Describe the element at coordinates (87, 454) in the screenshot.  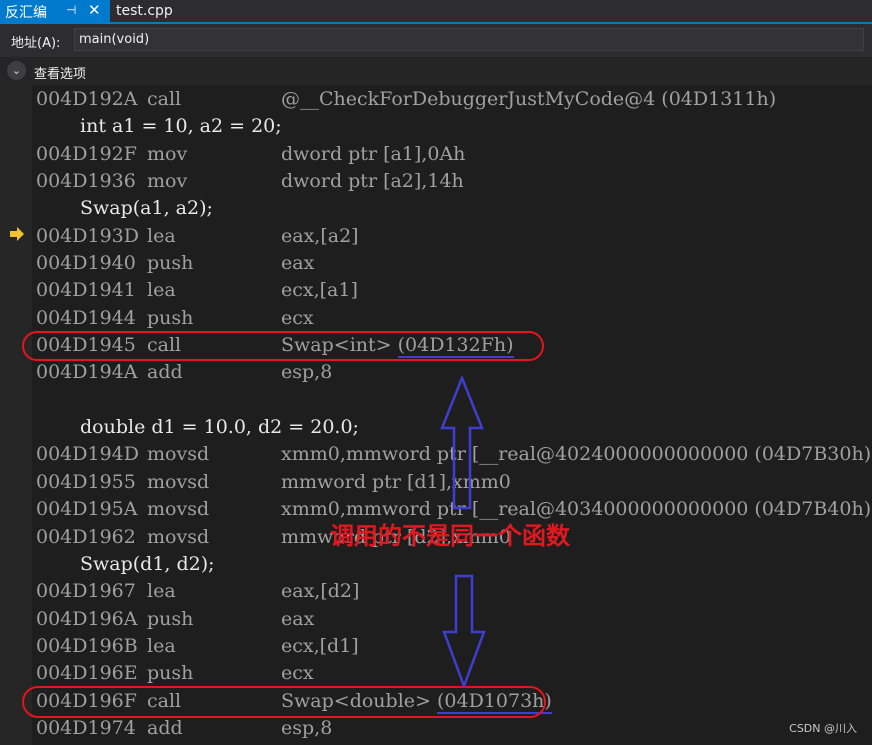
I see `address: 004D194D` at that location.